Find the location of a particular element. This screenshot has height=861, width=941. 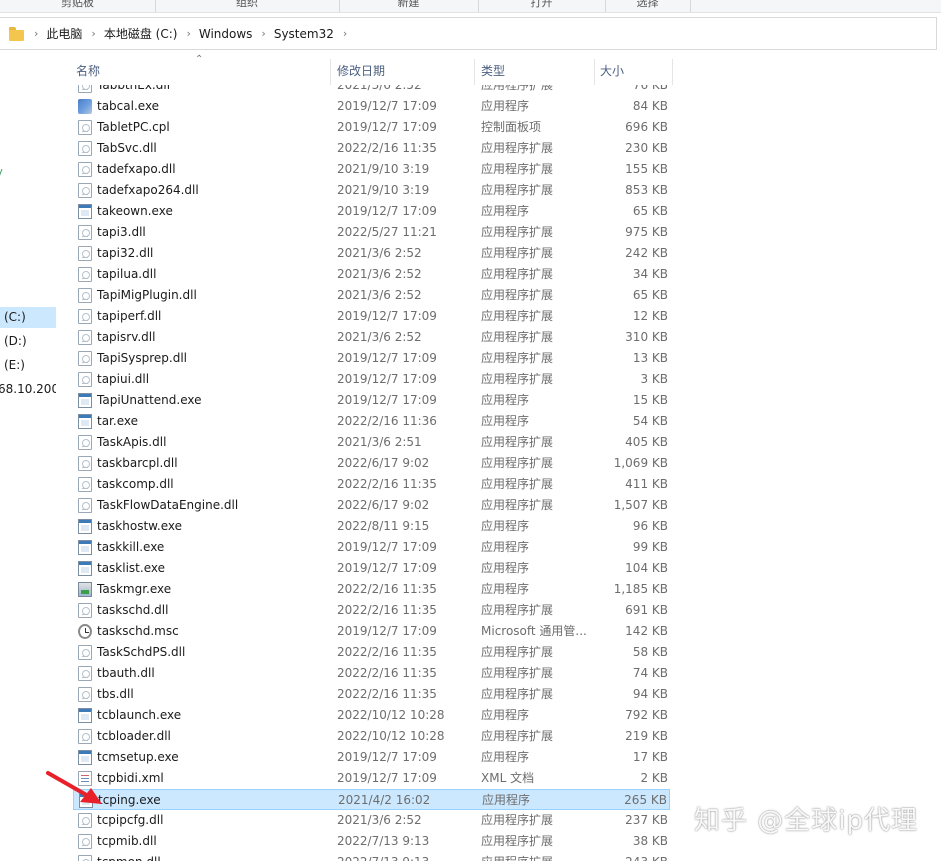

file-type: 控制面板项 is located at coordinates (511, 127).